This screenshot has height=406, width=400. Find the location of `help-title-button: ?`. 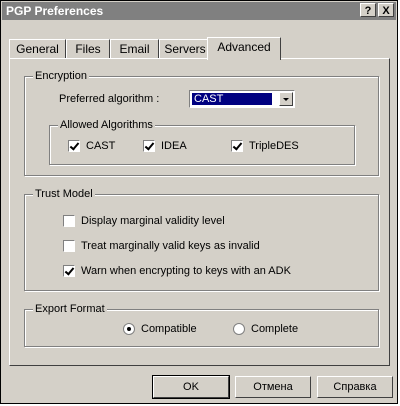

help-title-button: ? is located at coordinates (368, 10).